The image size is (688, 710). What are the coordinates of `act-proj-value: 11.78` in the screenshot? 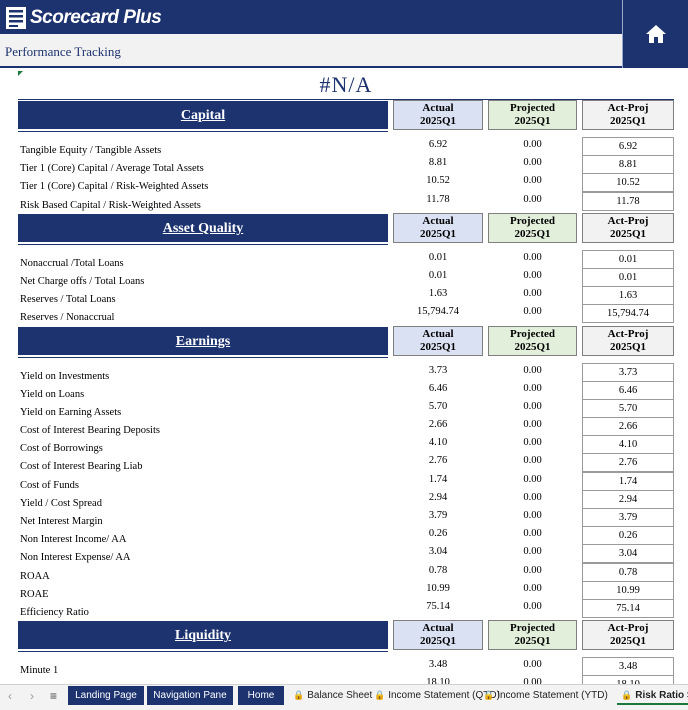 It's located at (628, 201).